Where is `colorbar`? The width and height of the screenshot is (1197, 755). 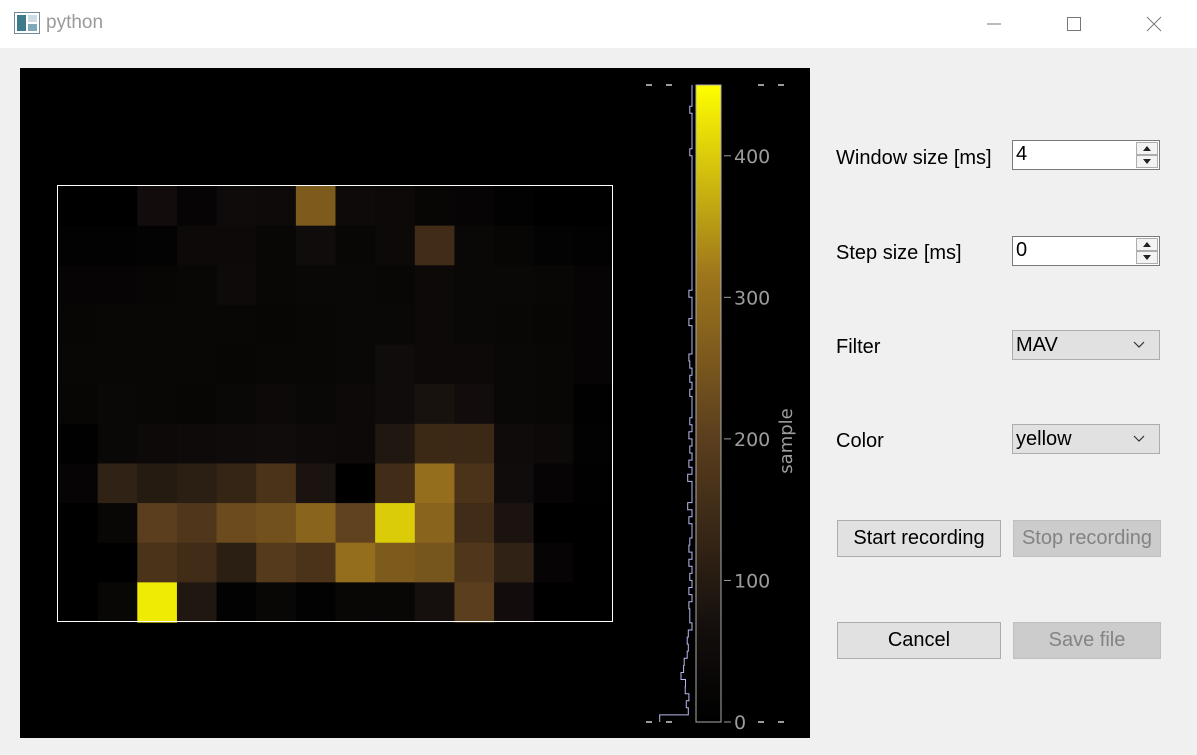
colorbar is located at coordinates (708, 403).